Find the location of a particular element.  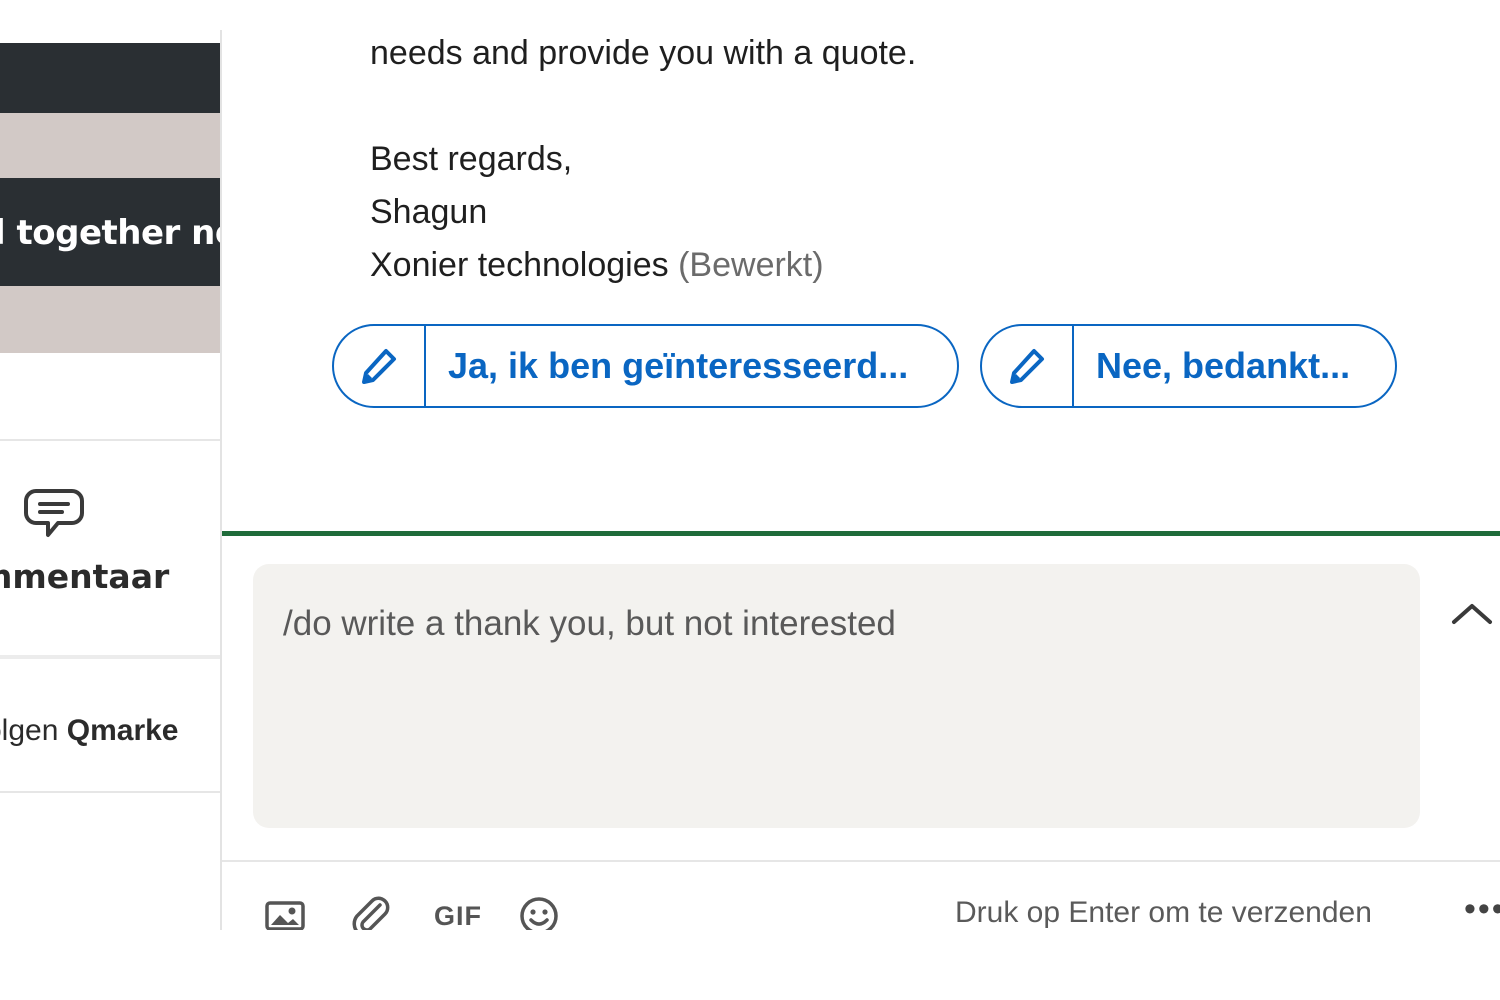

send-hint: Druk op Enter om te verzenden is located at coordinates (1163, 912).